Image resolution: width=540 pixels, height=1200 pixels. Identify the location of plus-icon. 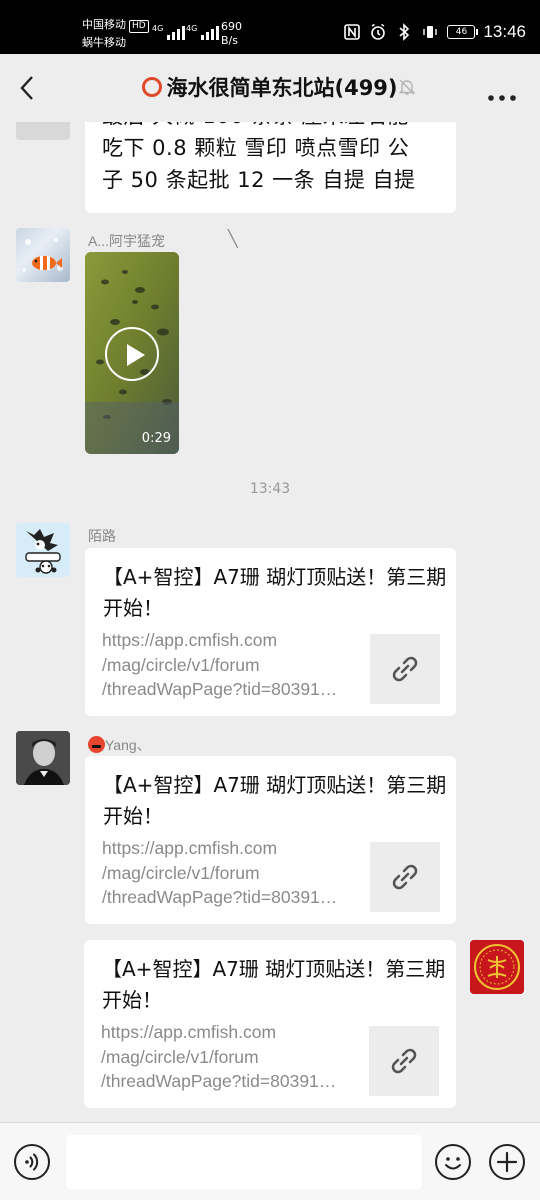
(507, 1162).